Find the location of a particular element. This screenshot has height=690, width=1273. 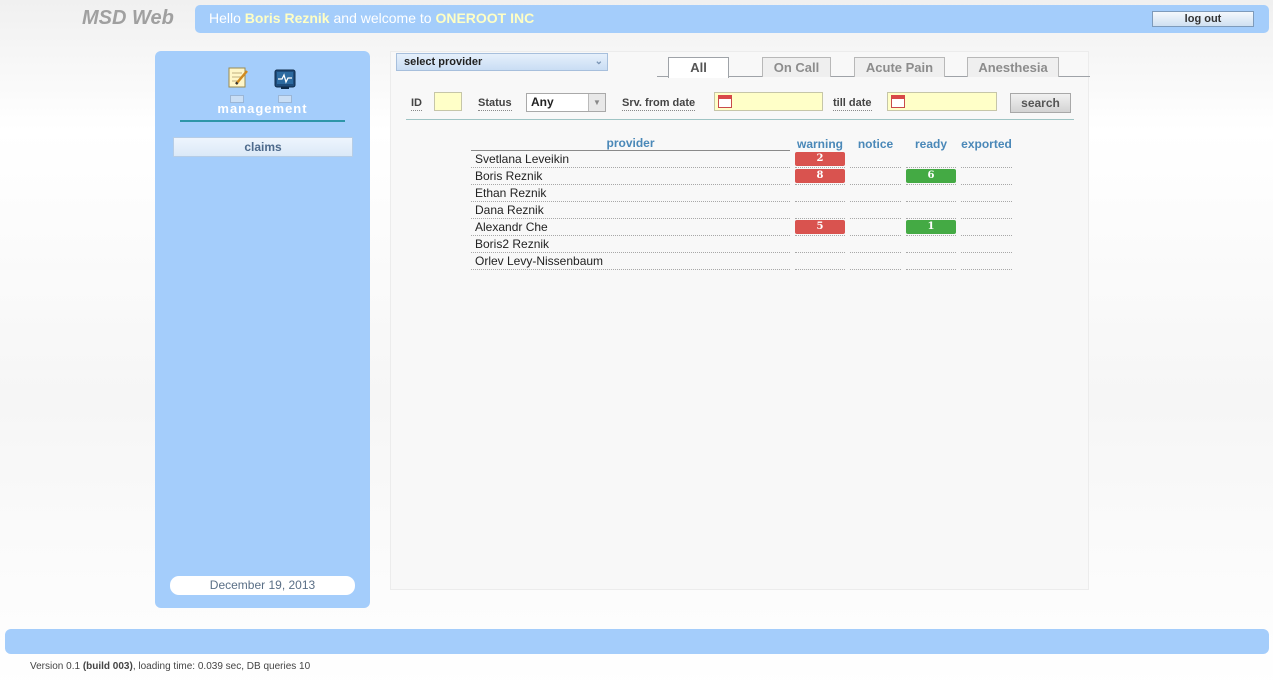

till-date-input is located at coordinates (942, 101).